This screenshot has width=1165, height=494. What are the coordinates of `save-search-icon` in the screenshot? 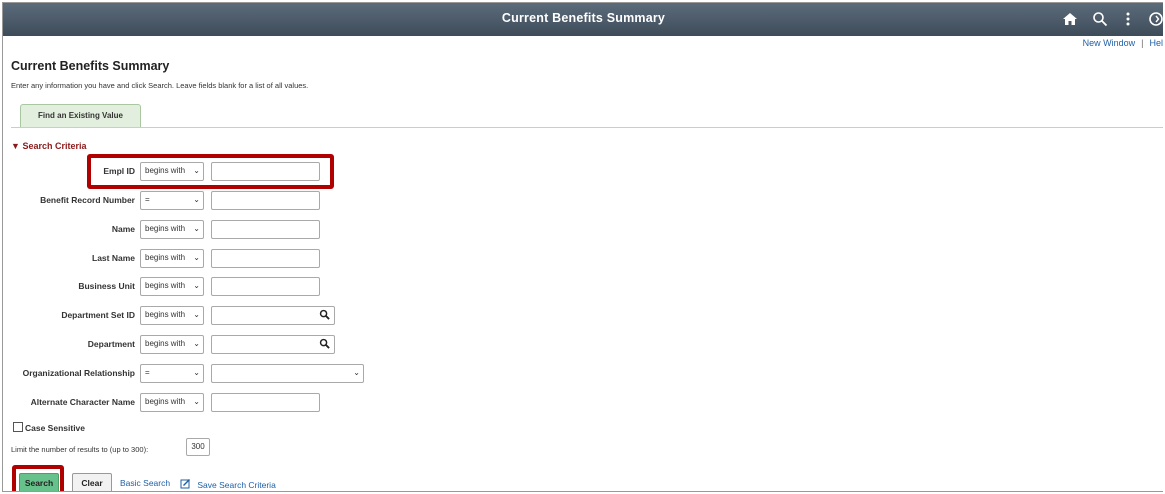 It's located at (185, 484).